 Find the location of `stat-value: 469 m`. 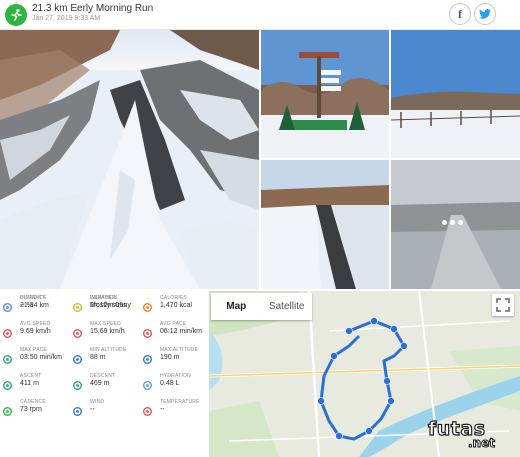

stat-value: 469 m is located at coordinates (100, 383).